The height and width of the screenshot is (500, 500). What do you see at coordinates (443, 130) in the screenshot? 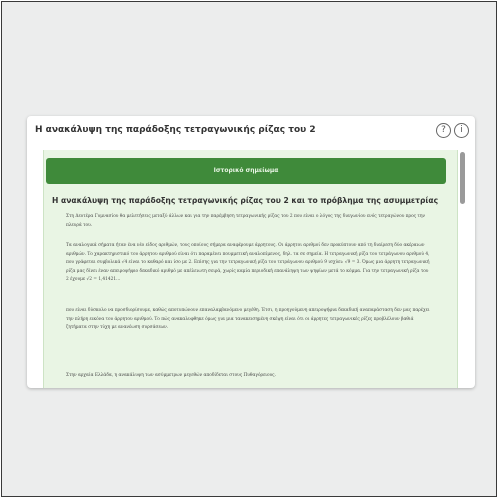
I see `help-icon: ?` at bounding box center [443, 130].